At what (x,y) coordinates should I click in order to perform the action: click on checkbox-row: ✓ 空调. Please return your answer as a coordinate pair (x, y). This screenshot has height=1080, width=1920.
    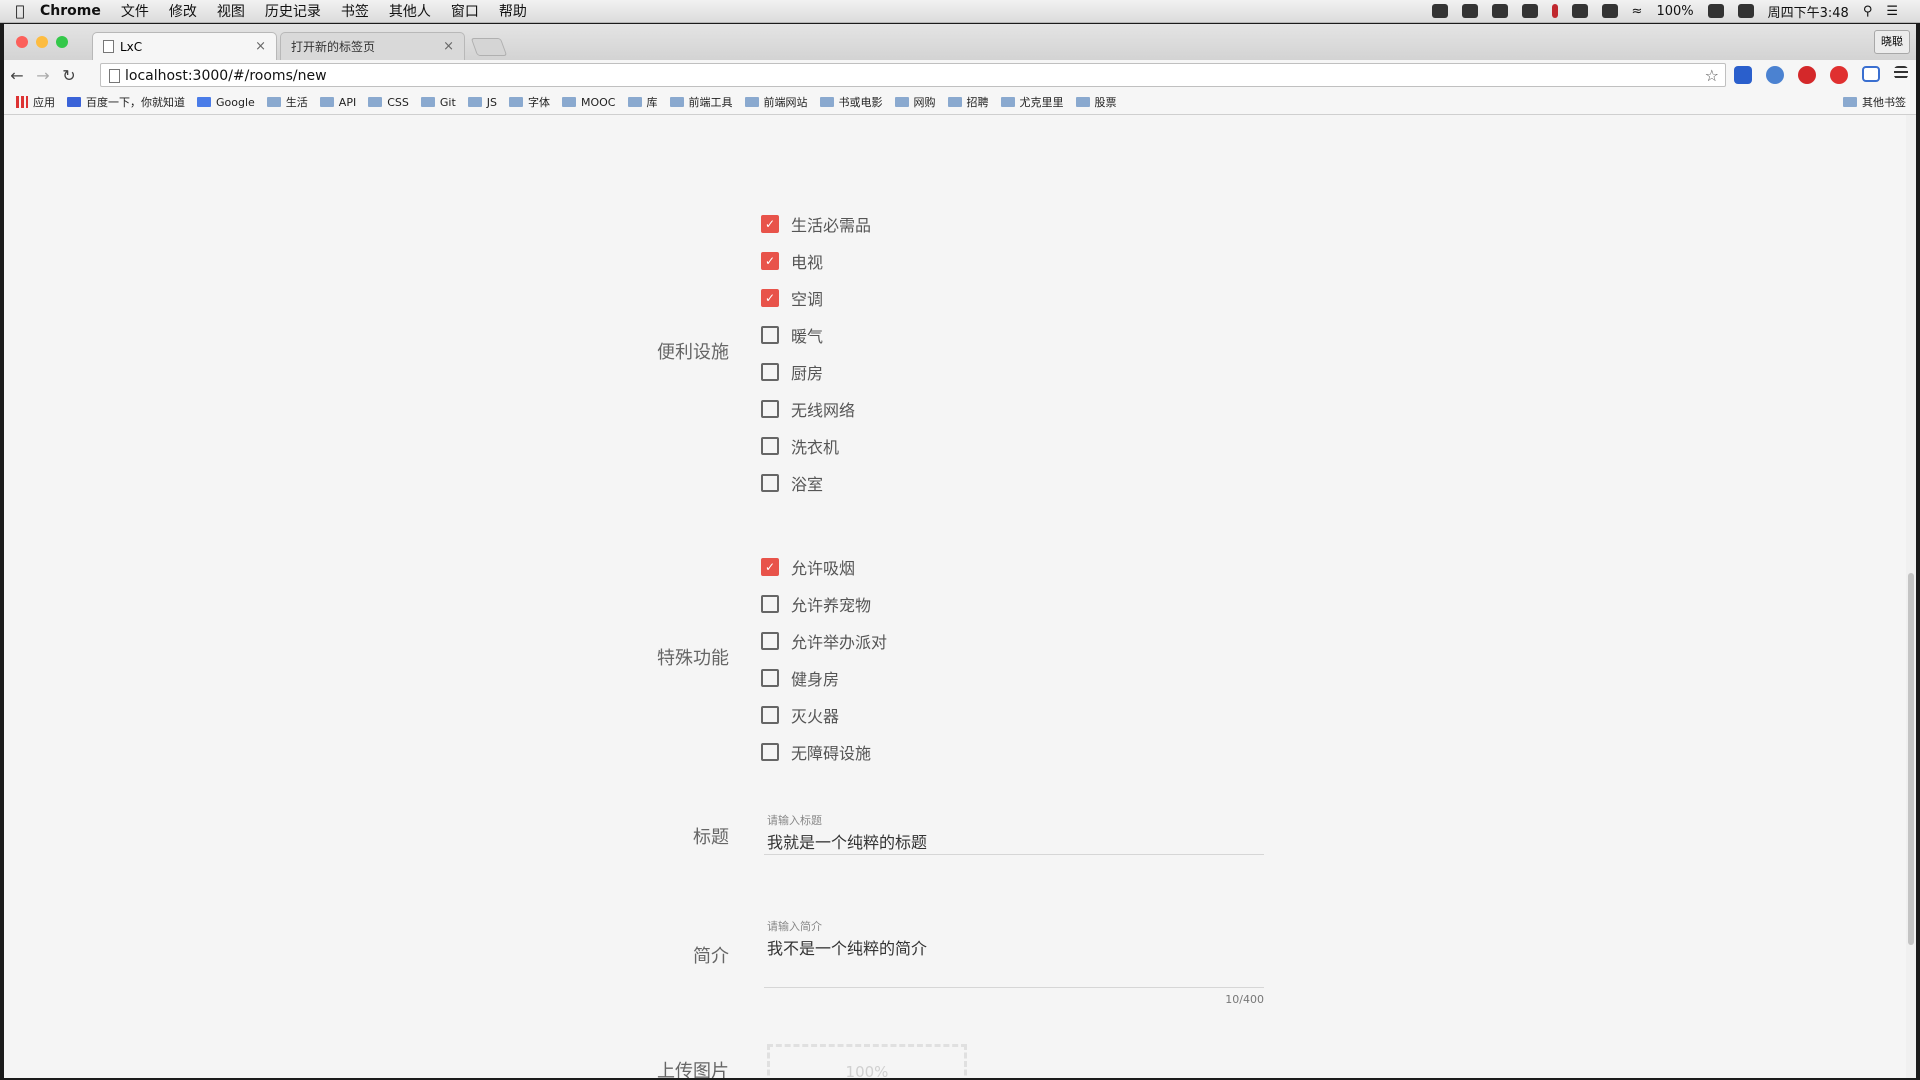
    Looking at the image, I should click on (792, 298).